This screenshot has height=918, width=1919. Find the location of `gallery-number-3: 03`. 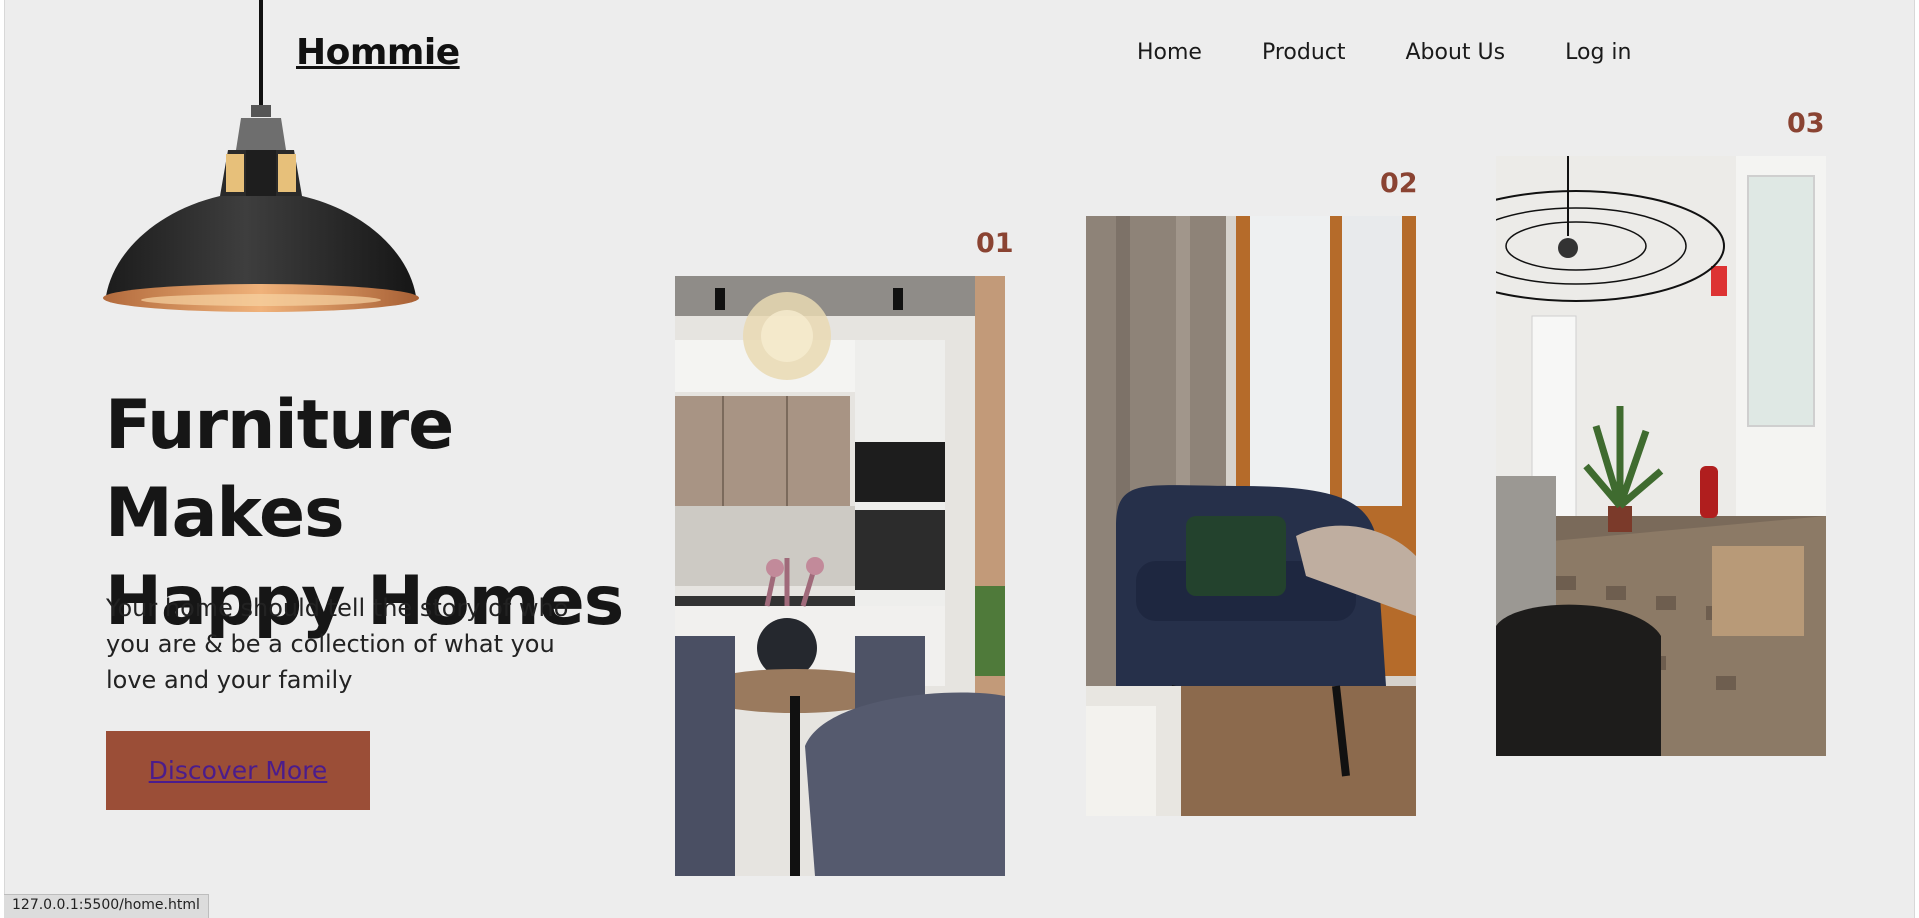

gallery-number-3: 03 is located at coordinates (1806, 123).